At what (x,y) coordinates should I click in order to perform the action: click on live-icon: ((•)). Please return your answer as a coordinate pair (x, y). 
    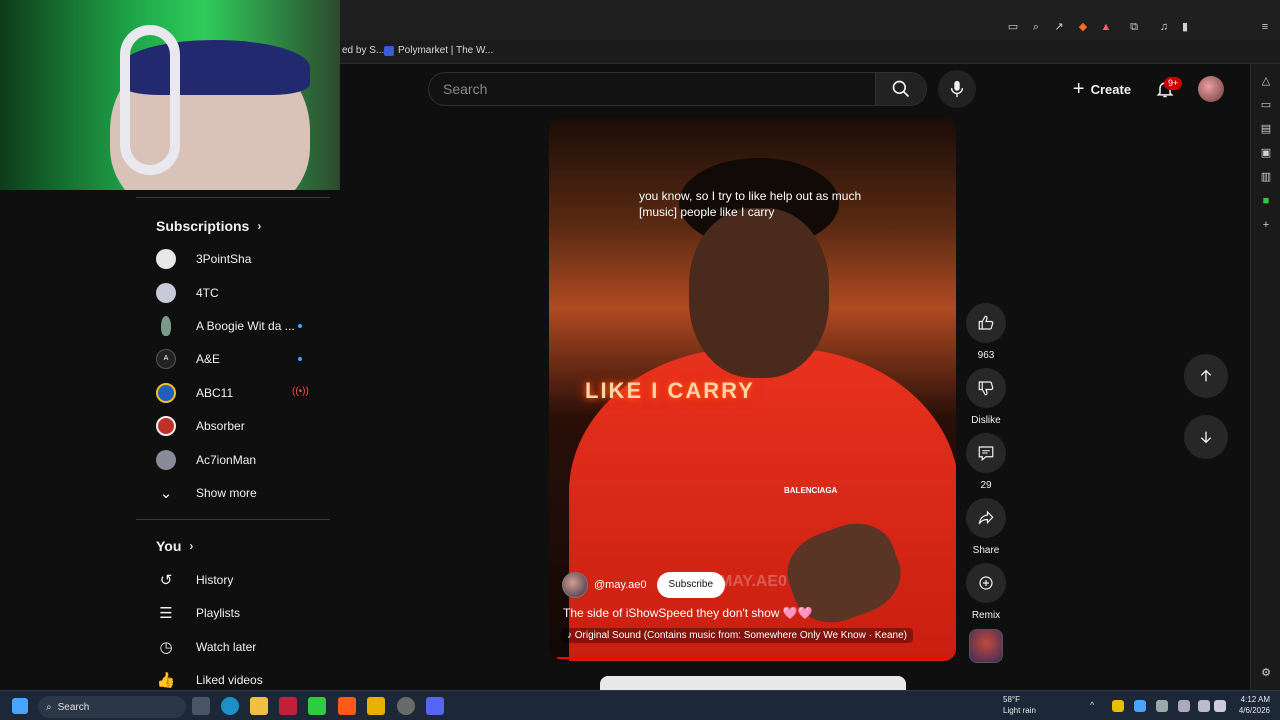
    Looking at the image, I should click on (300, 391).